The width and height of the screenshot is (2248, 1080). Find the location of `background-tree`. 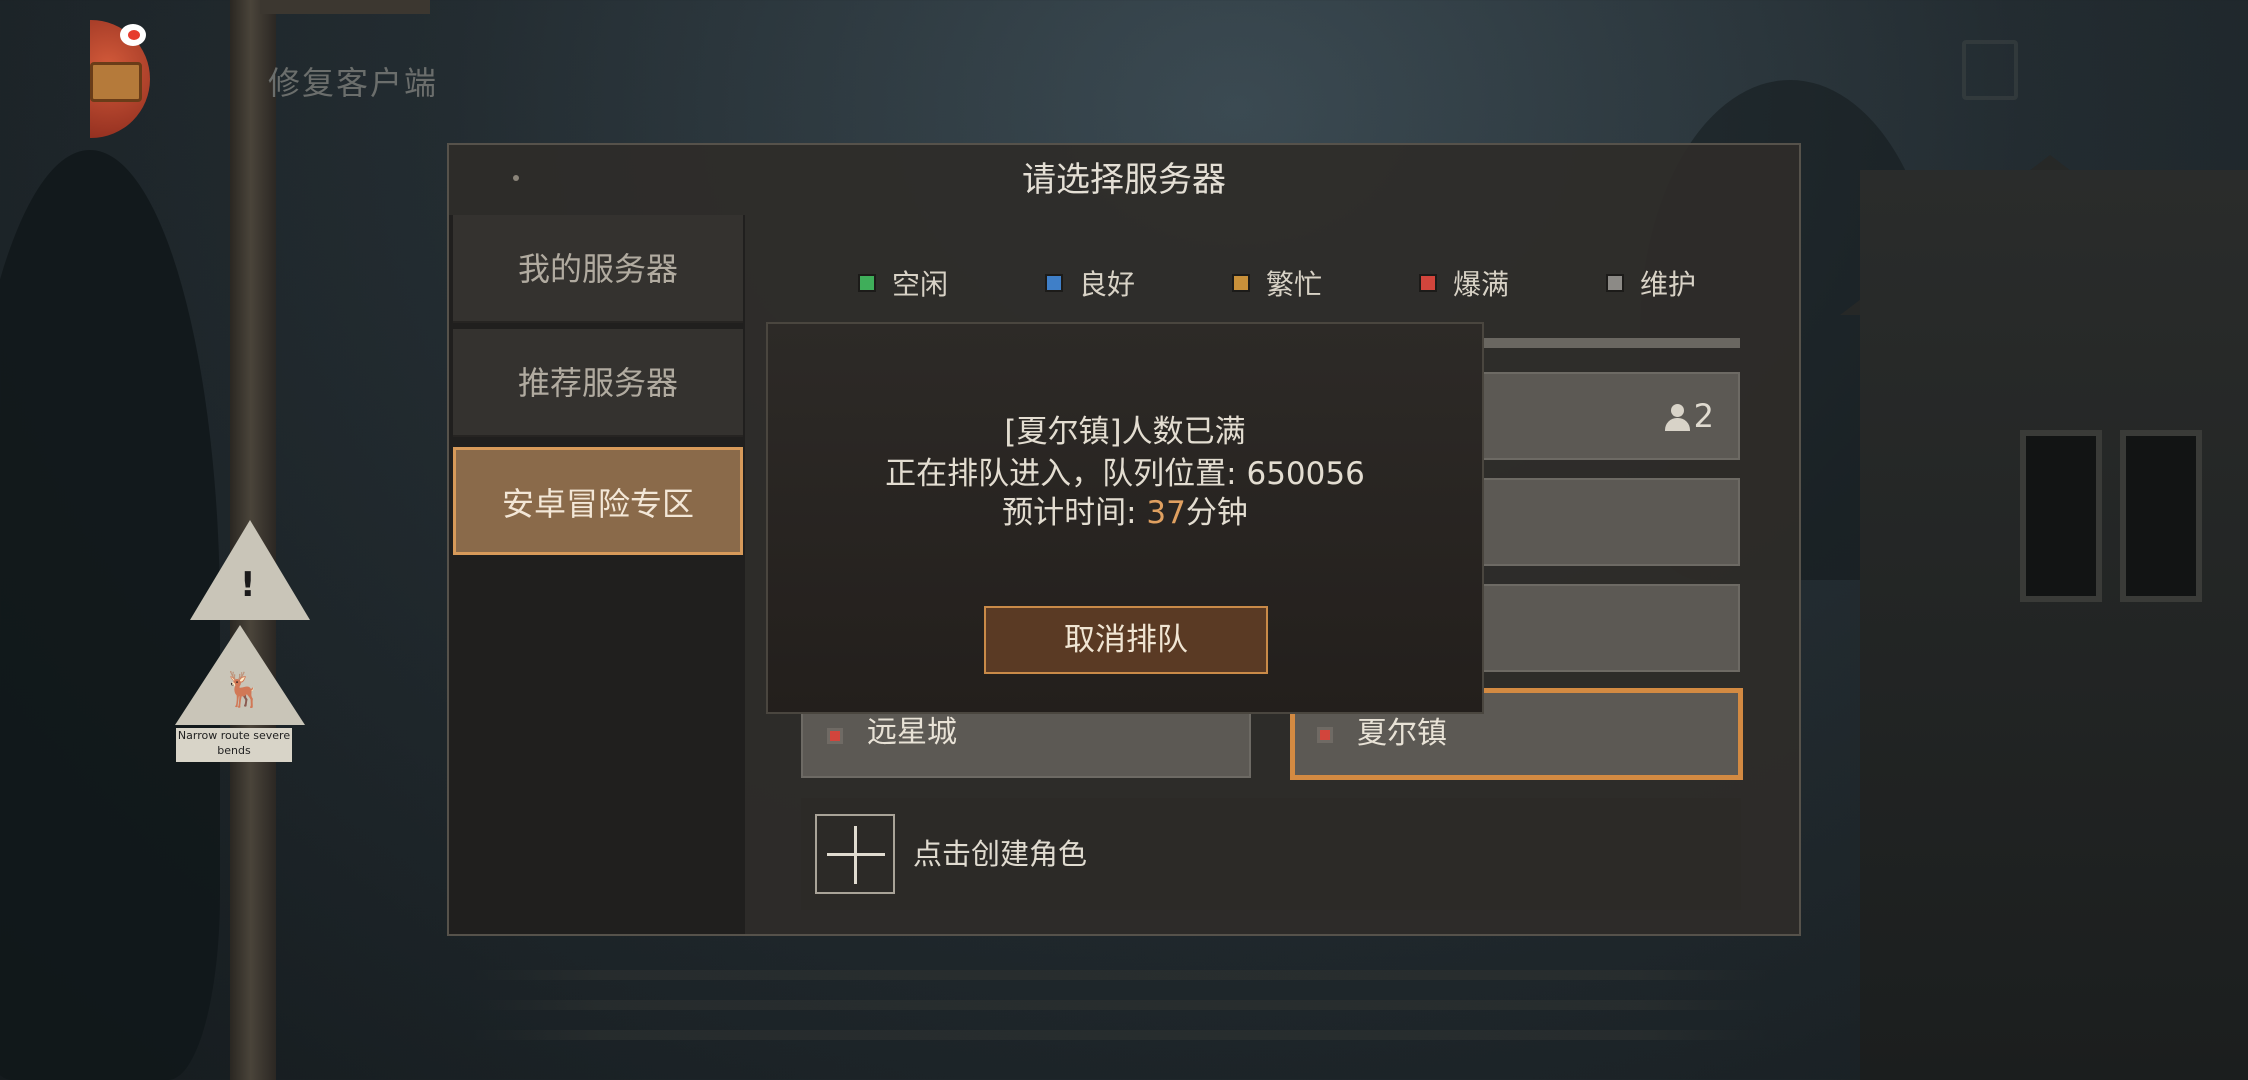

background-tree is located at coordinates (110, 615).